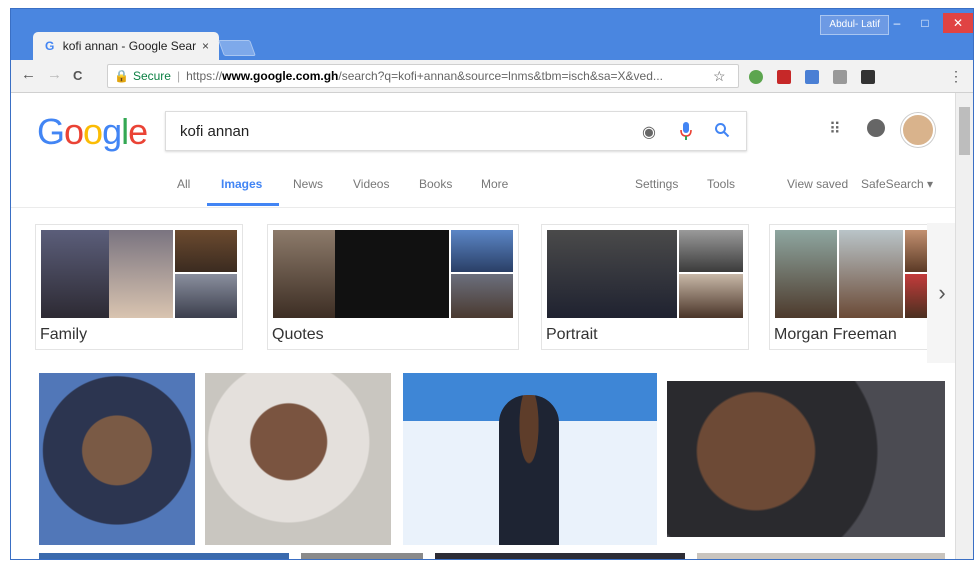 The width and height of the screenshot is (974, 563). I want to click on extension-bookmark-icon, so click(784, 77).